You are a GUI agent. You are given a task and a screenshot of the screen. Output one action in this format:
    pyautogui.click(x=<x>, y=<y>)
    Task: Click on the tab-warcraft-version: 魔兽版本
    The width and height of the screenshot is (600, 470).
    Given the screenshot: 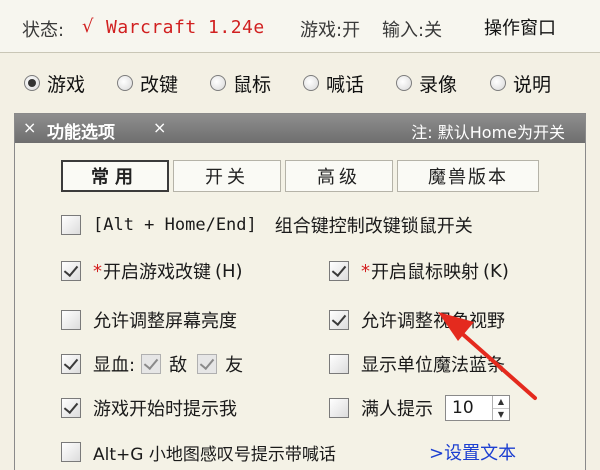 What is the action you would take?
    pyautogui.click(x=468, y=176)
    